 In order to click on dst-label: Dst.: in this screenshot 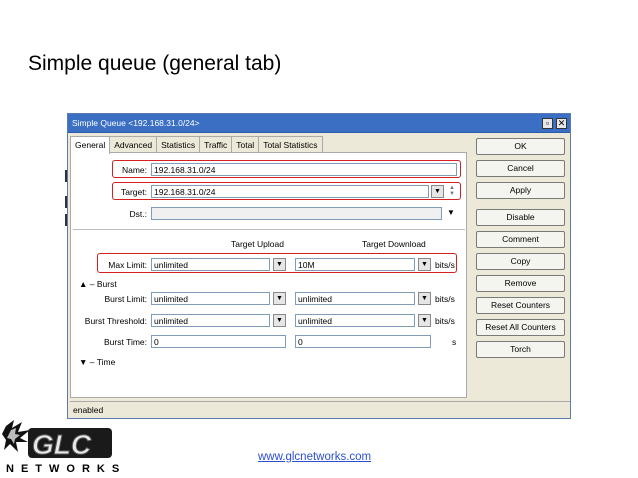, I will do `click(138, 214)`.